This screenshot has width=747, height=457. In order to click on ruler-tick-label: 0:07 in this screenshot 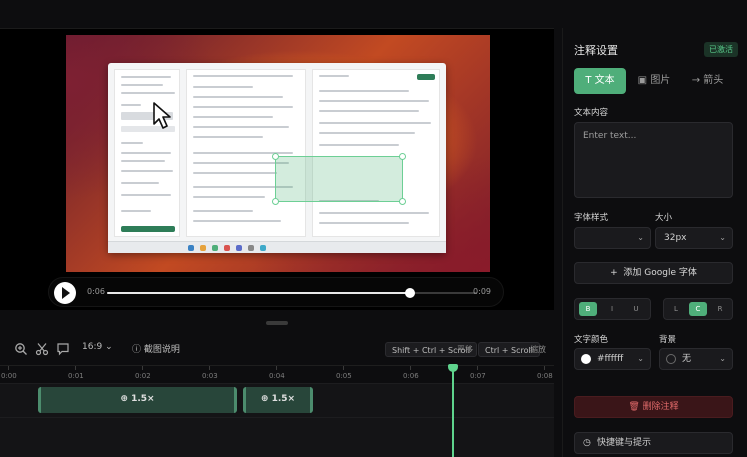, I will do `click(478, 376)`.